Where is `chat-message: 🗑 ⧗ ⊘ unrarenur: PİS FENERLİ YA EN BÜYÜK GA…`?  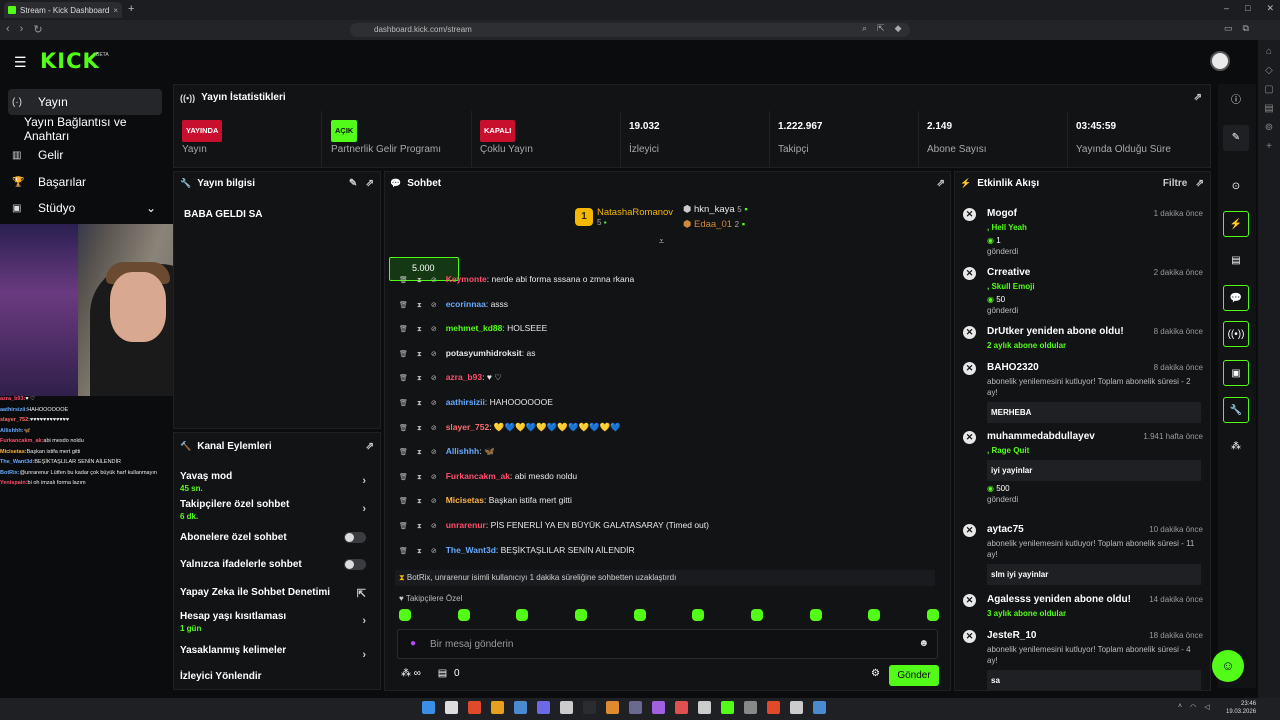
chat-message: 🗑 ⧗ ⊘ unrarenur: PİS FENERLİ YA EN BÜYÜK GA… is located at coordinates (669, 526).